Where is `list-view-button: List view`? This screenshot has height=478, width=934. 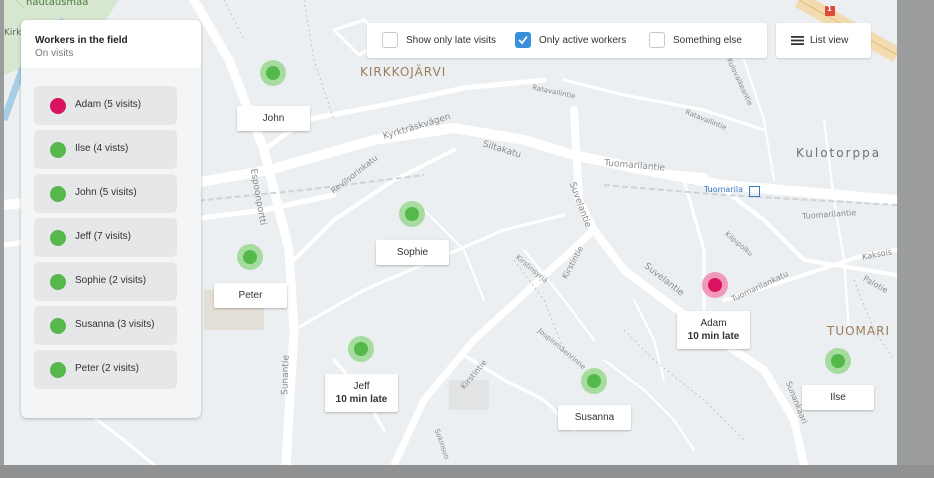
list-view-button: List view is located at coordinates (823, 40).